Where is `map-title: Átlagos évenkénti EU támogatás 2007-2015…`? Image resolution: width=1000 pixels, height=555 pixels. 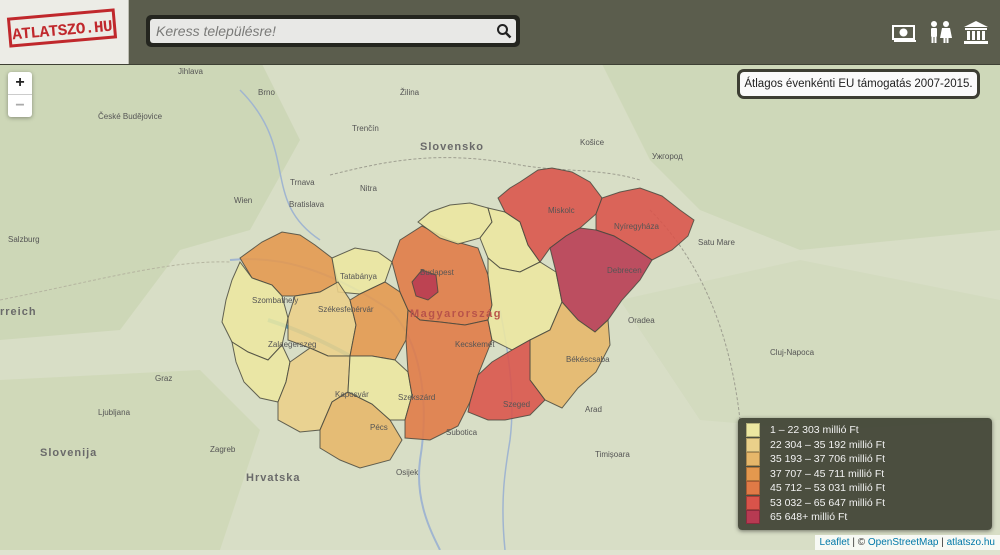
map-title: Átlagos évenkénti EU támogatás 2007-2015… is located at coordinates (858, 84).